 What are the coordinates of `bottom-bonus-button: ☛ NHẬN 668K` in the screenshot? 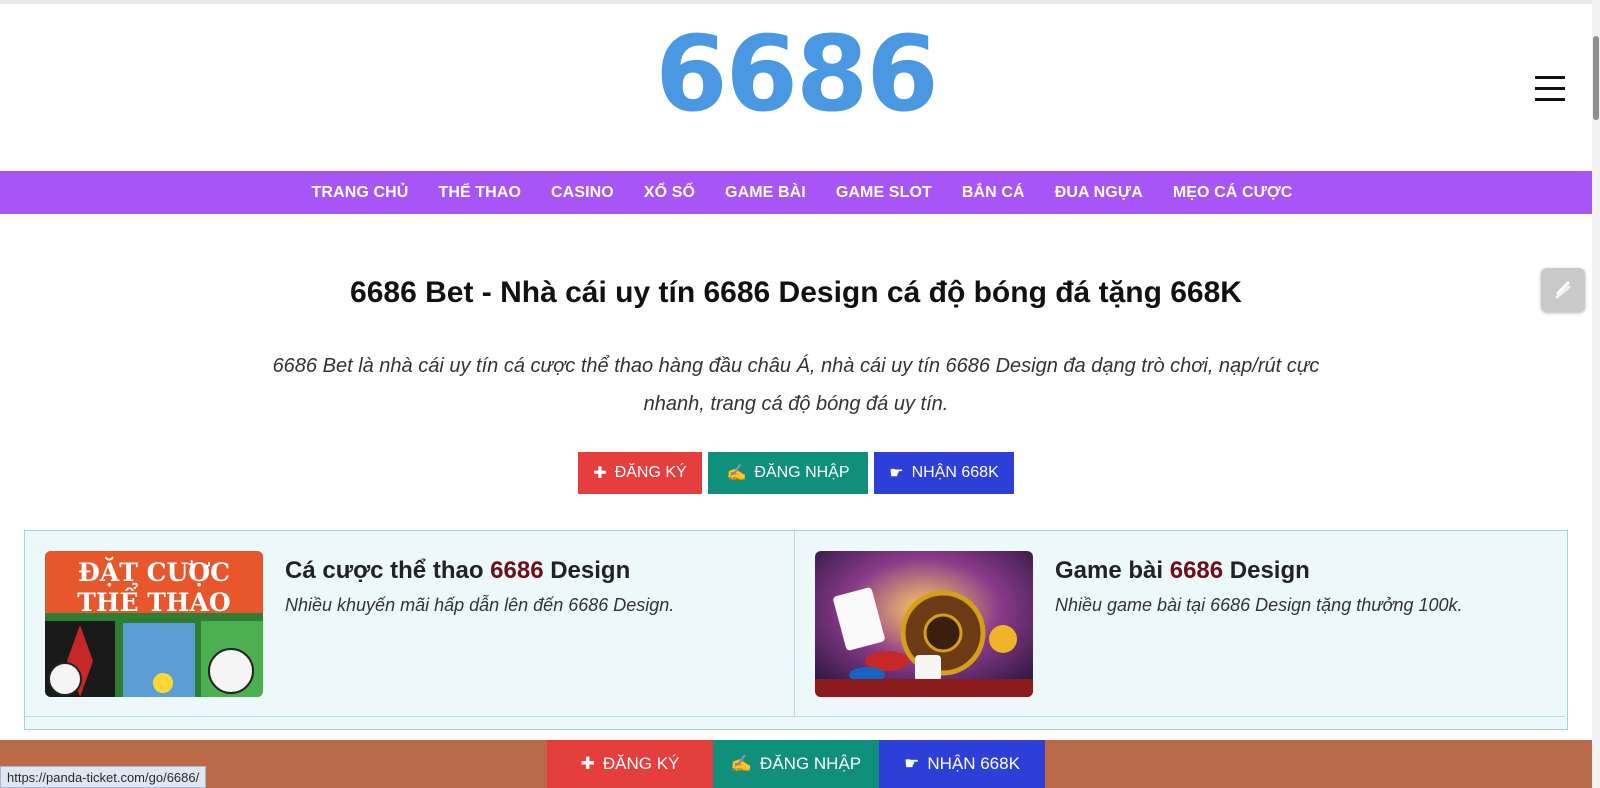 It's located at (962, 764).